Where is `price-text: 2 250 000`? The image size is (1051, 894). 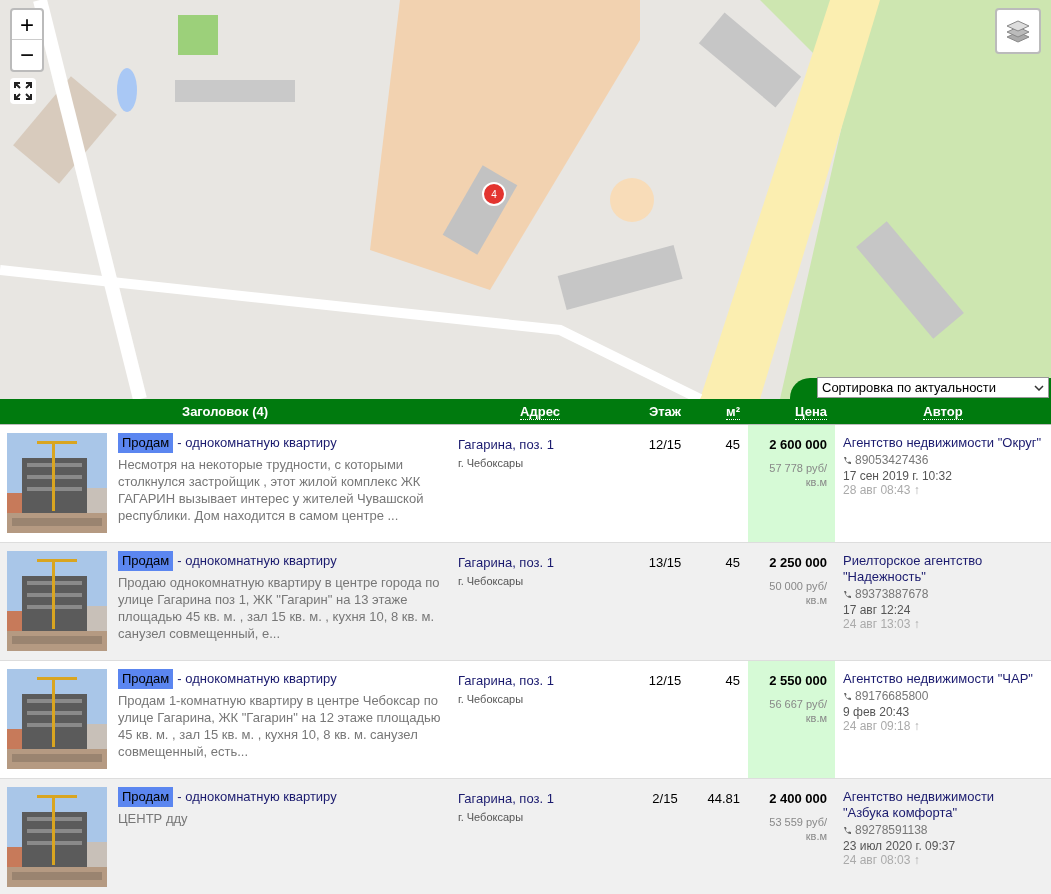 price-text: 2 250 000 is located at coordinates (797, 563).